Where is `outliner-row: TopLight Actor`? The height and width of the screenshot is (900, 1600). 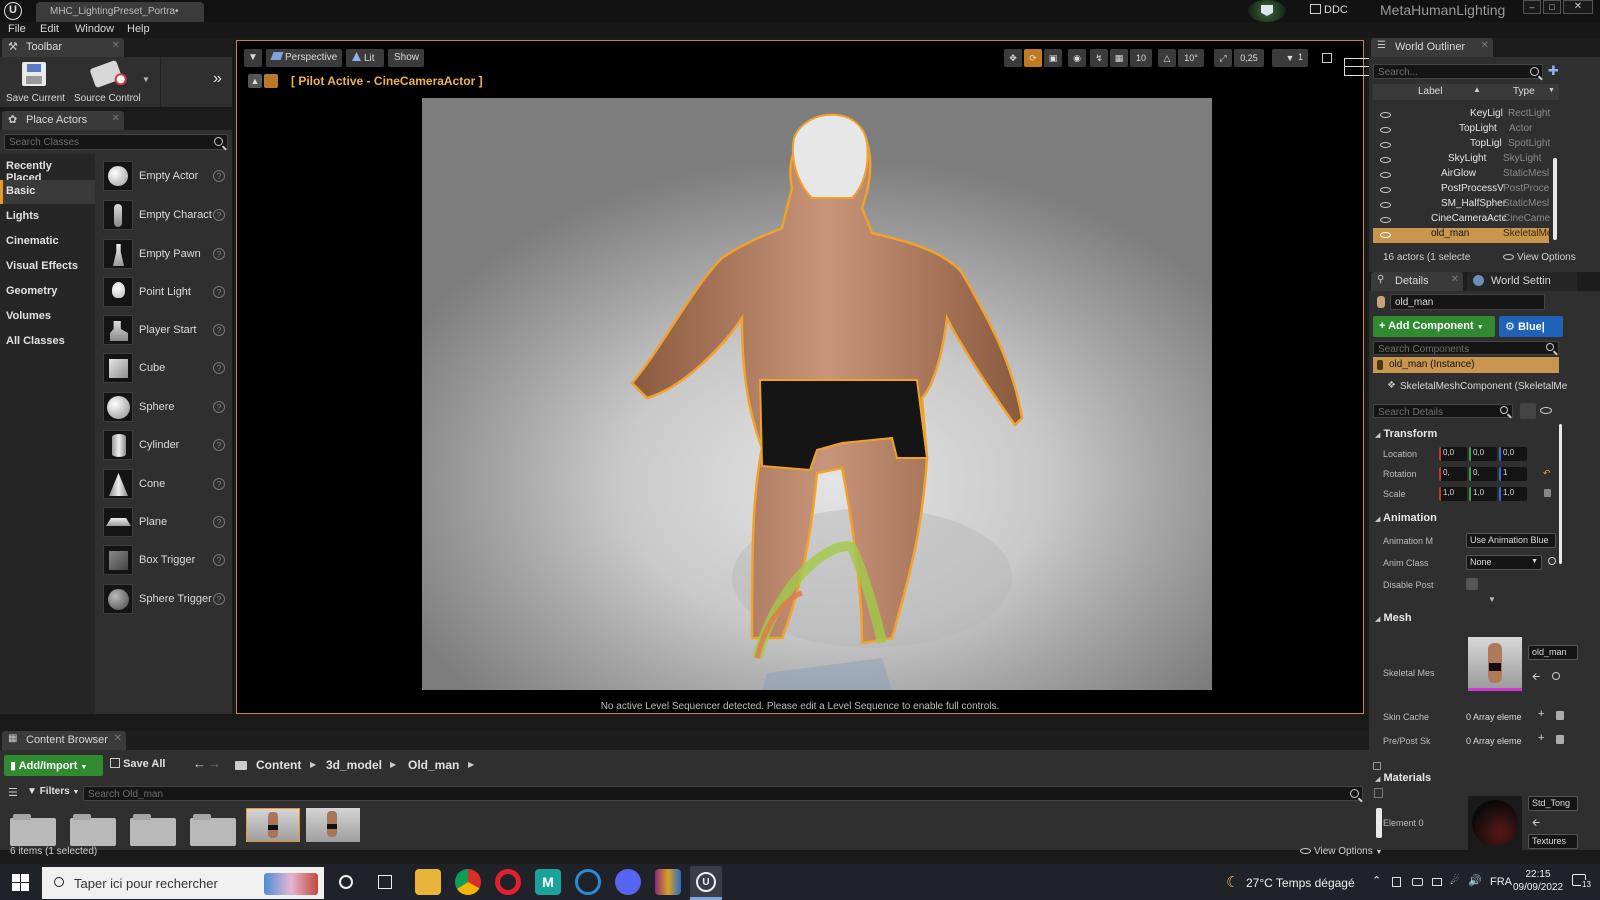
outliner-row: TopLight Actor is located at coordinates (1461, 130).